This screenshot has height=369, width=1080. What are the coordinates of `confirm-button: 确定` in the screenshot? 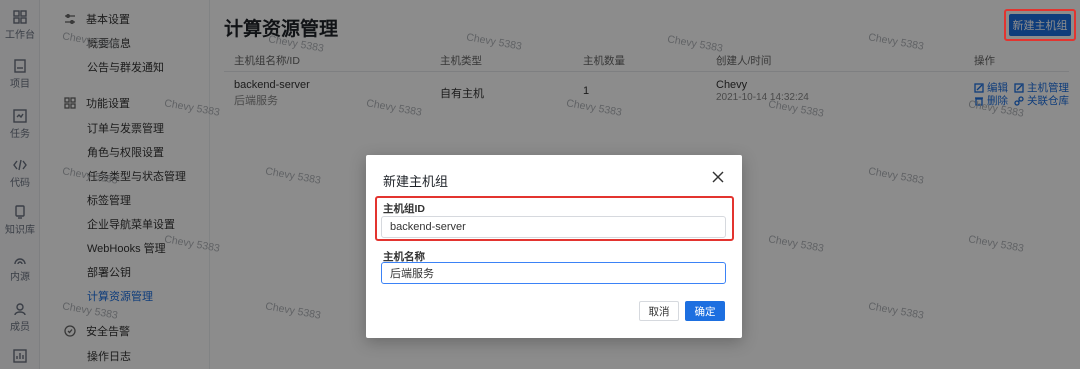 It's located at (705, 311).